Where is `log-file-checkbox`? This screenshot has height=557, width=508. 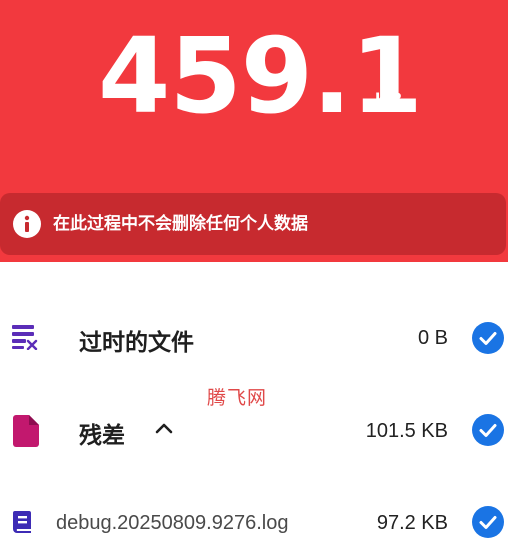 log-file-checkbox is located at coordinates (488, 522).